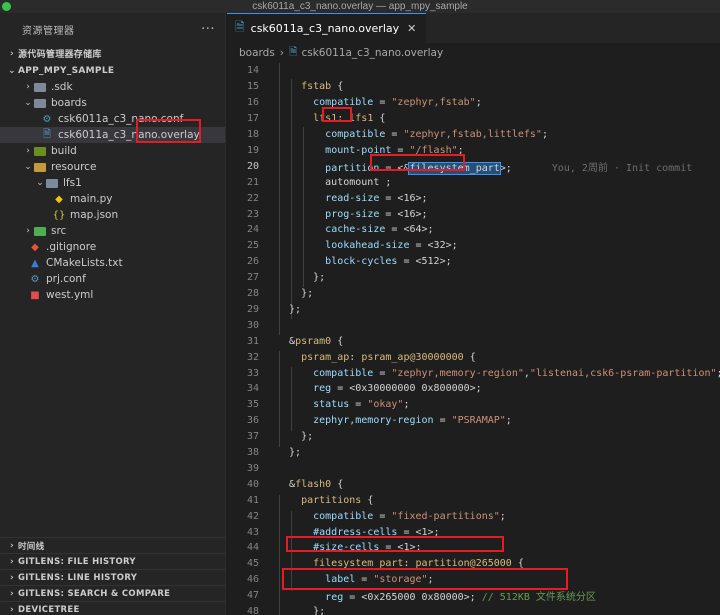  What do you see at coordinates (473, 580) in the screenshot?
I see `code-line: 46 label = "storage";` at bounding box center [473, 580].